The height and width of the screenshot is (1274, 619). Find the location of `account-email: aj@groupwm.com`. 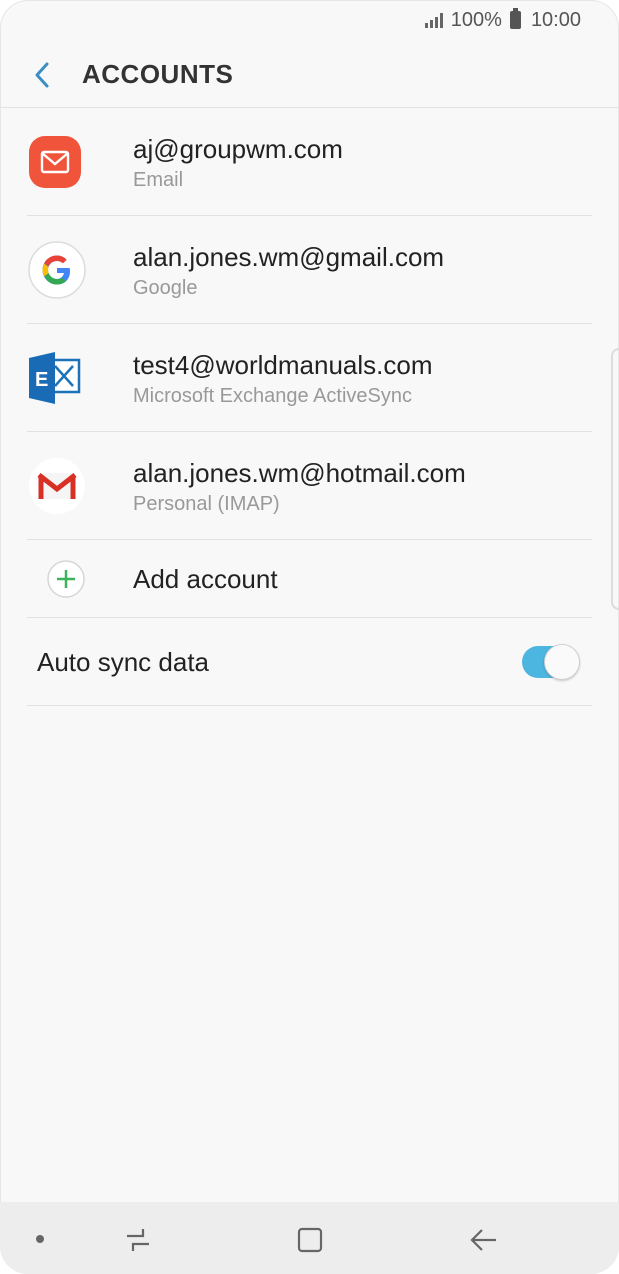

account-email: aj@groupwm.com is located at coordinates (238, 148).